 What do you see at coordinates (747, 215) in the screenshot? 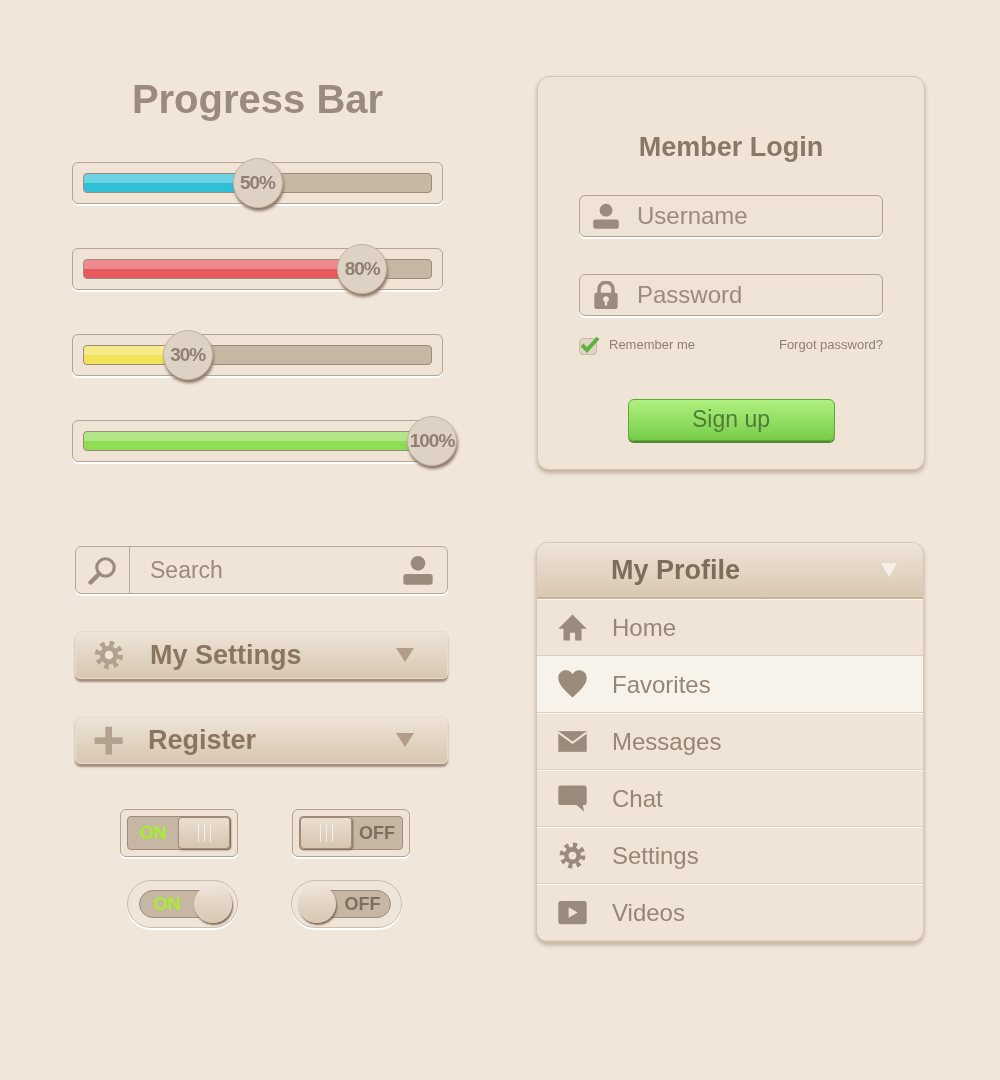
I see `username-field: Username` at bounding box center [747, 215].